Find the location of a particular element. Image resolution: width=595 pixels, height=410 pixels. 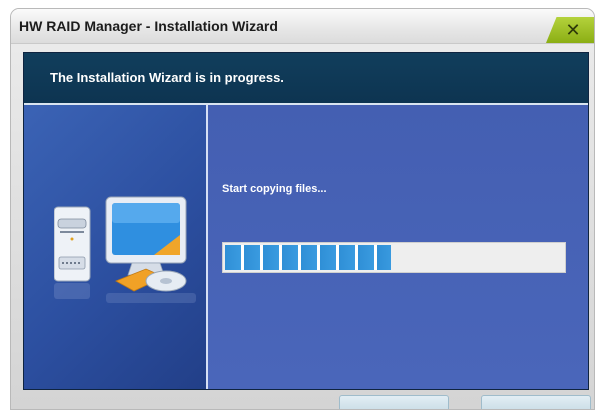

progress-fill is located at coordinates (308, 257).